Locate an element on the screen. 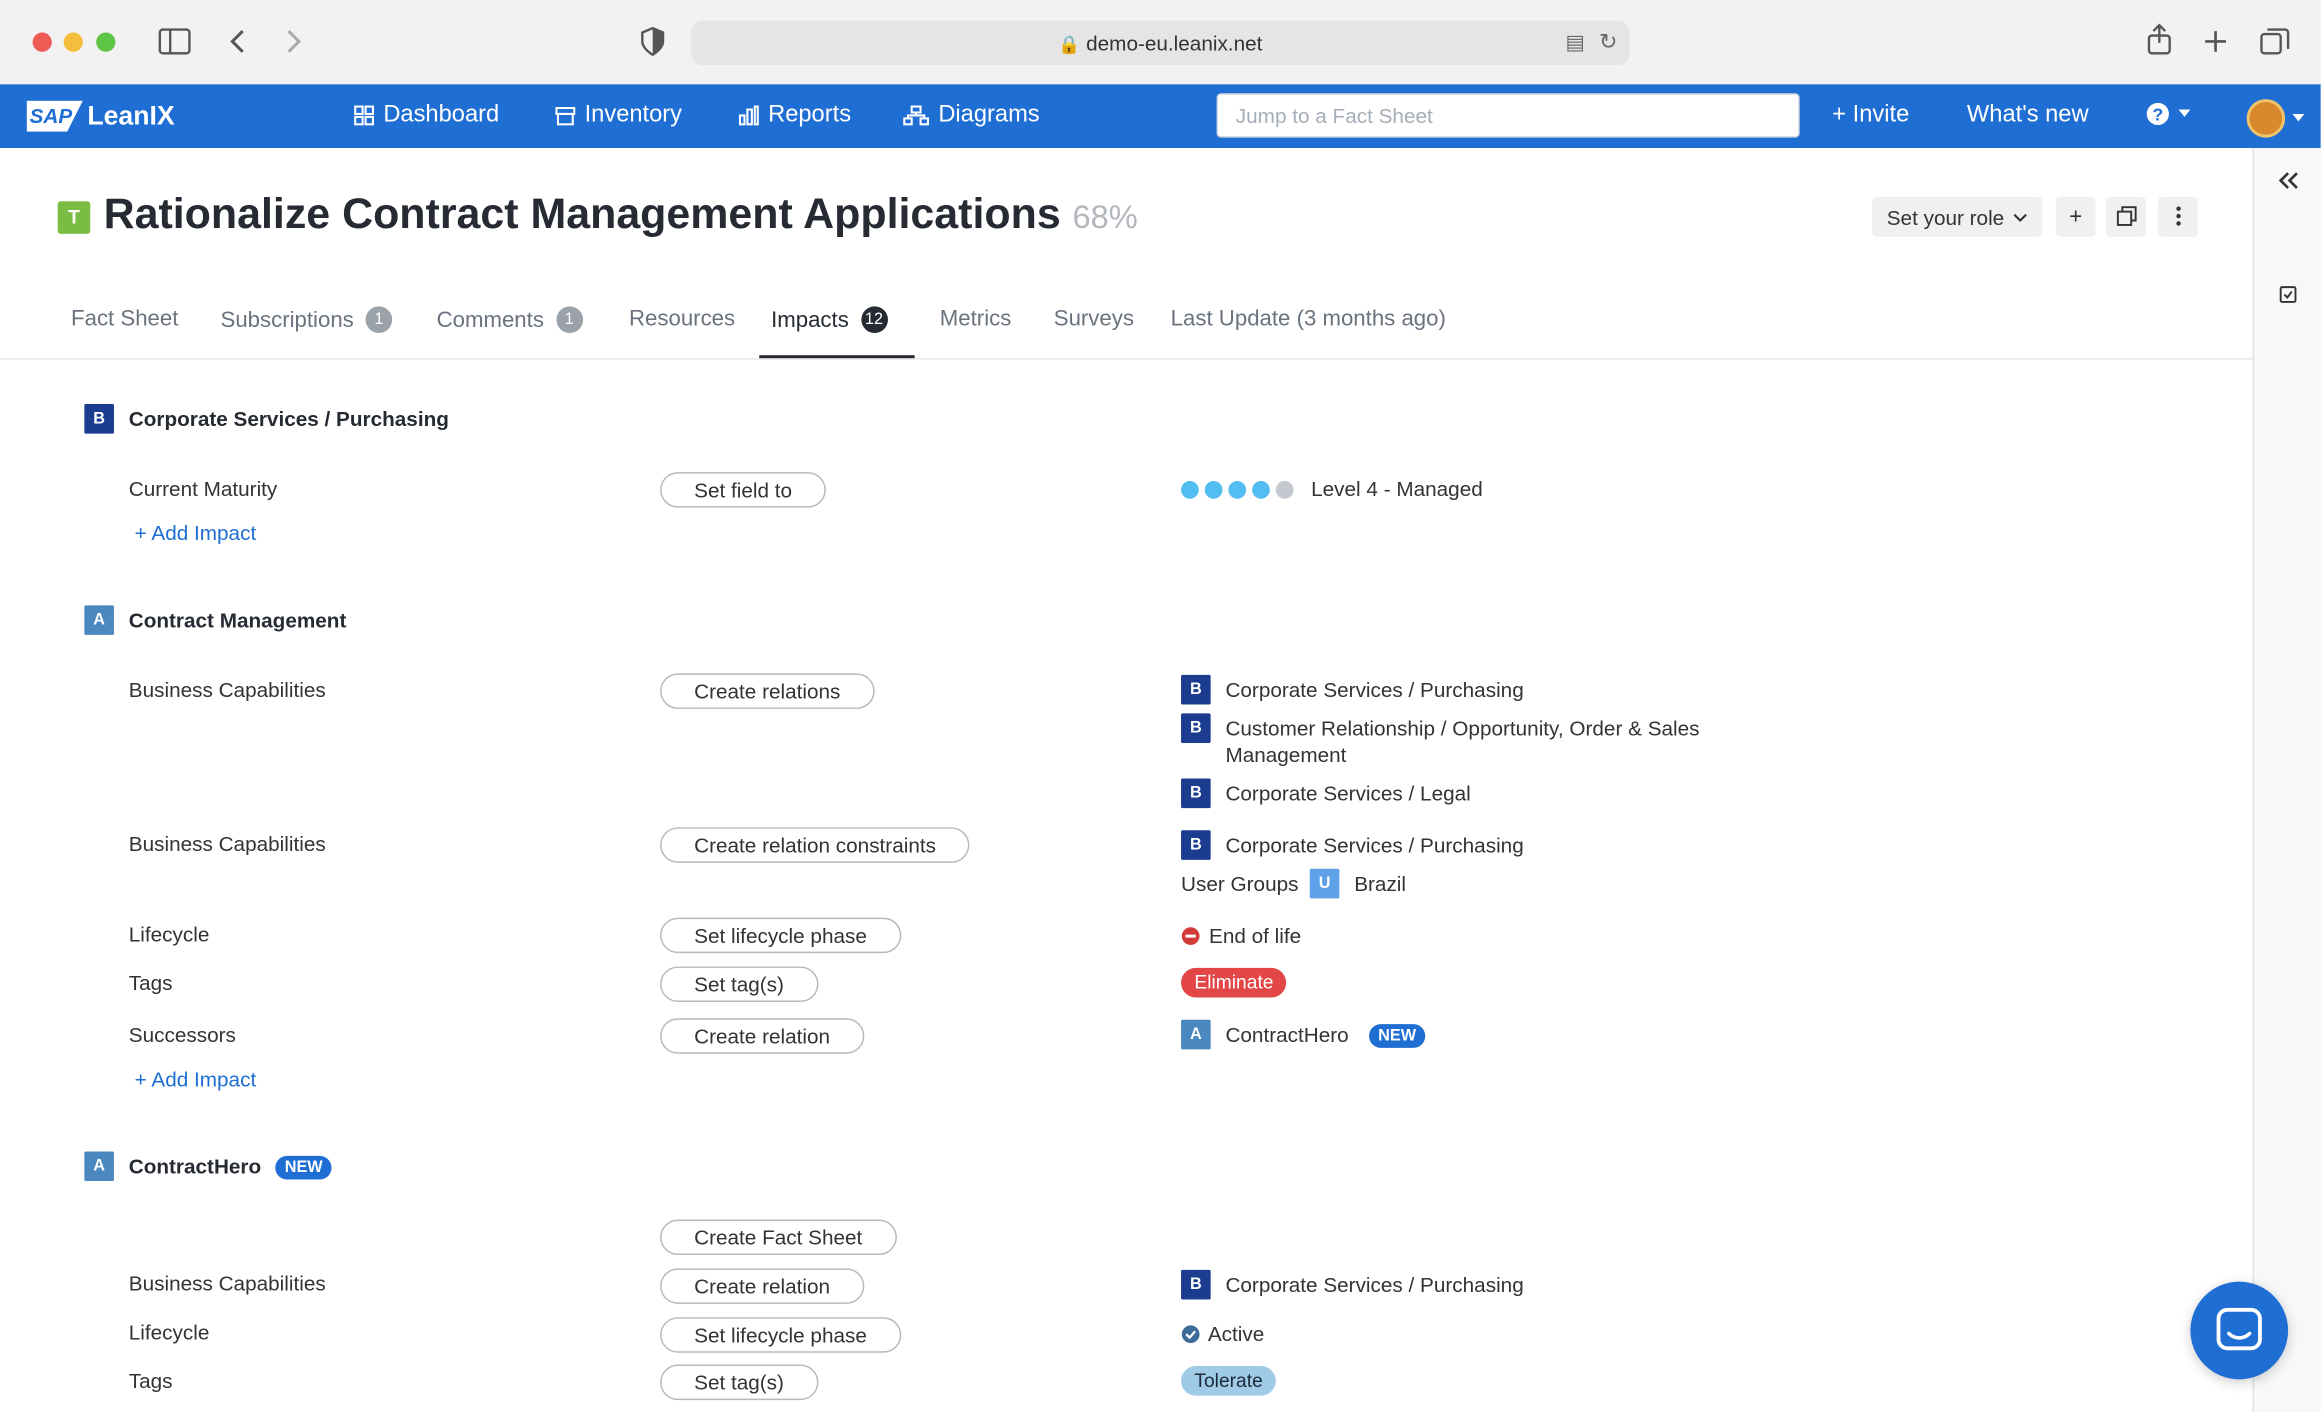 The image size is (2321, 1412). forward-arrow-icon is located at coordinates (295, 41).